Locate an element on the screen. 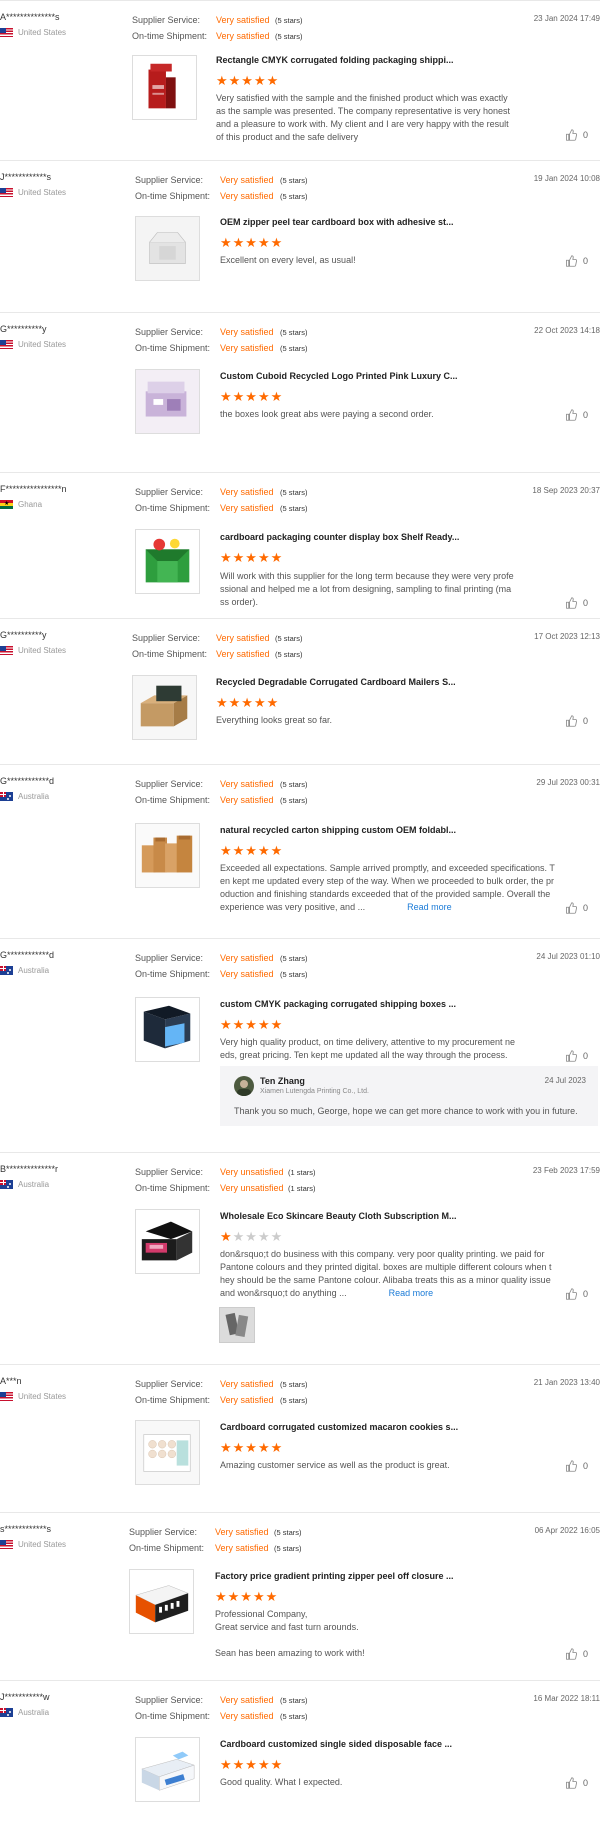  australia-flag-icon is located at coordinates (6, 796).